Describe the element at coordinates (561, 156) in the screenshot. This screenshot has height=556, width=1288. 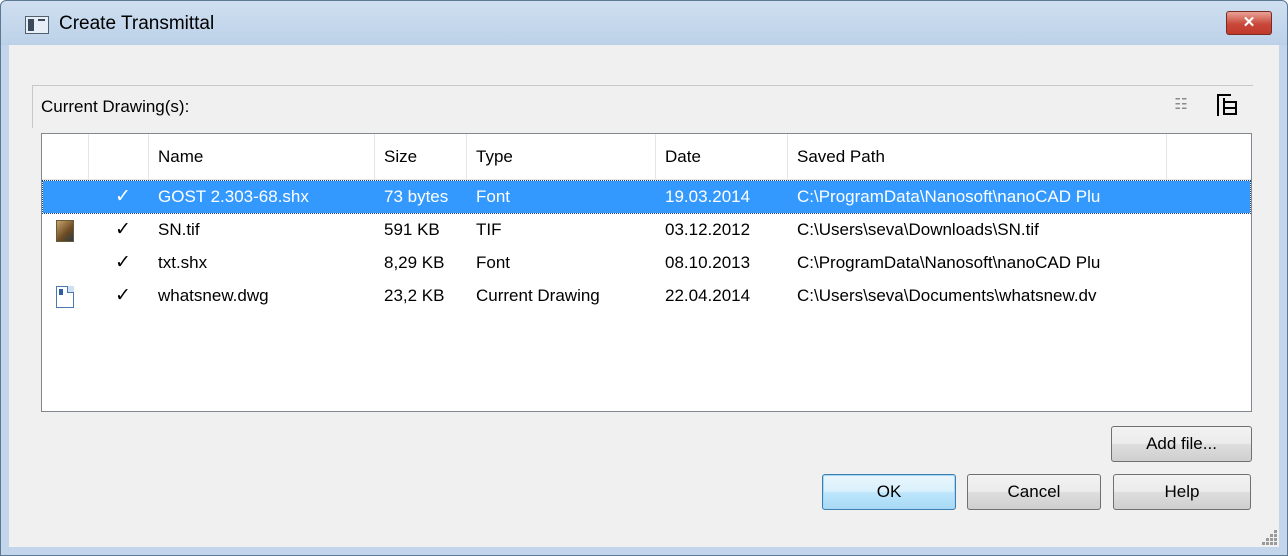
I see `column-header-type: Type` at that location.